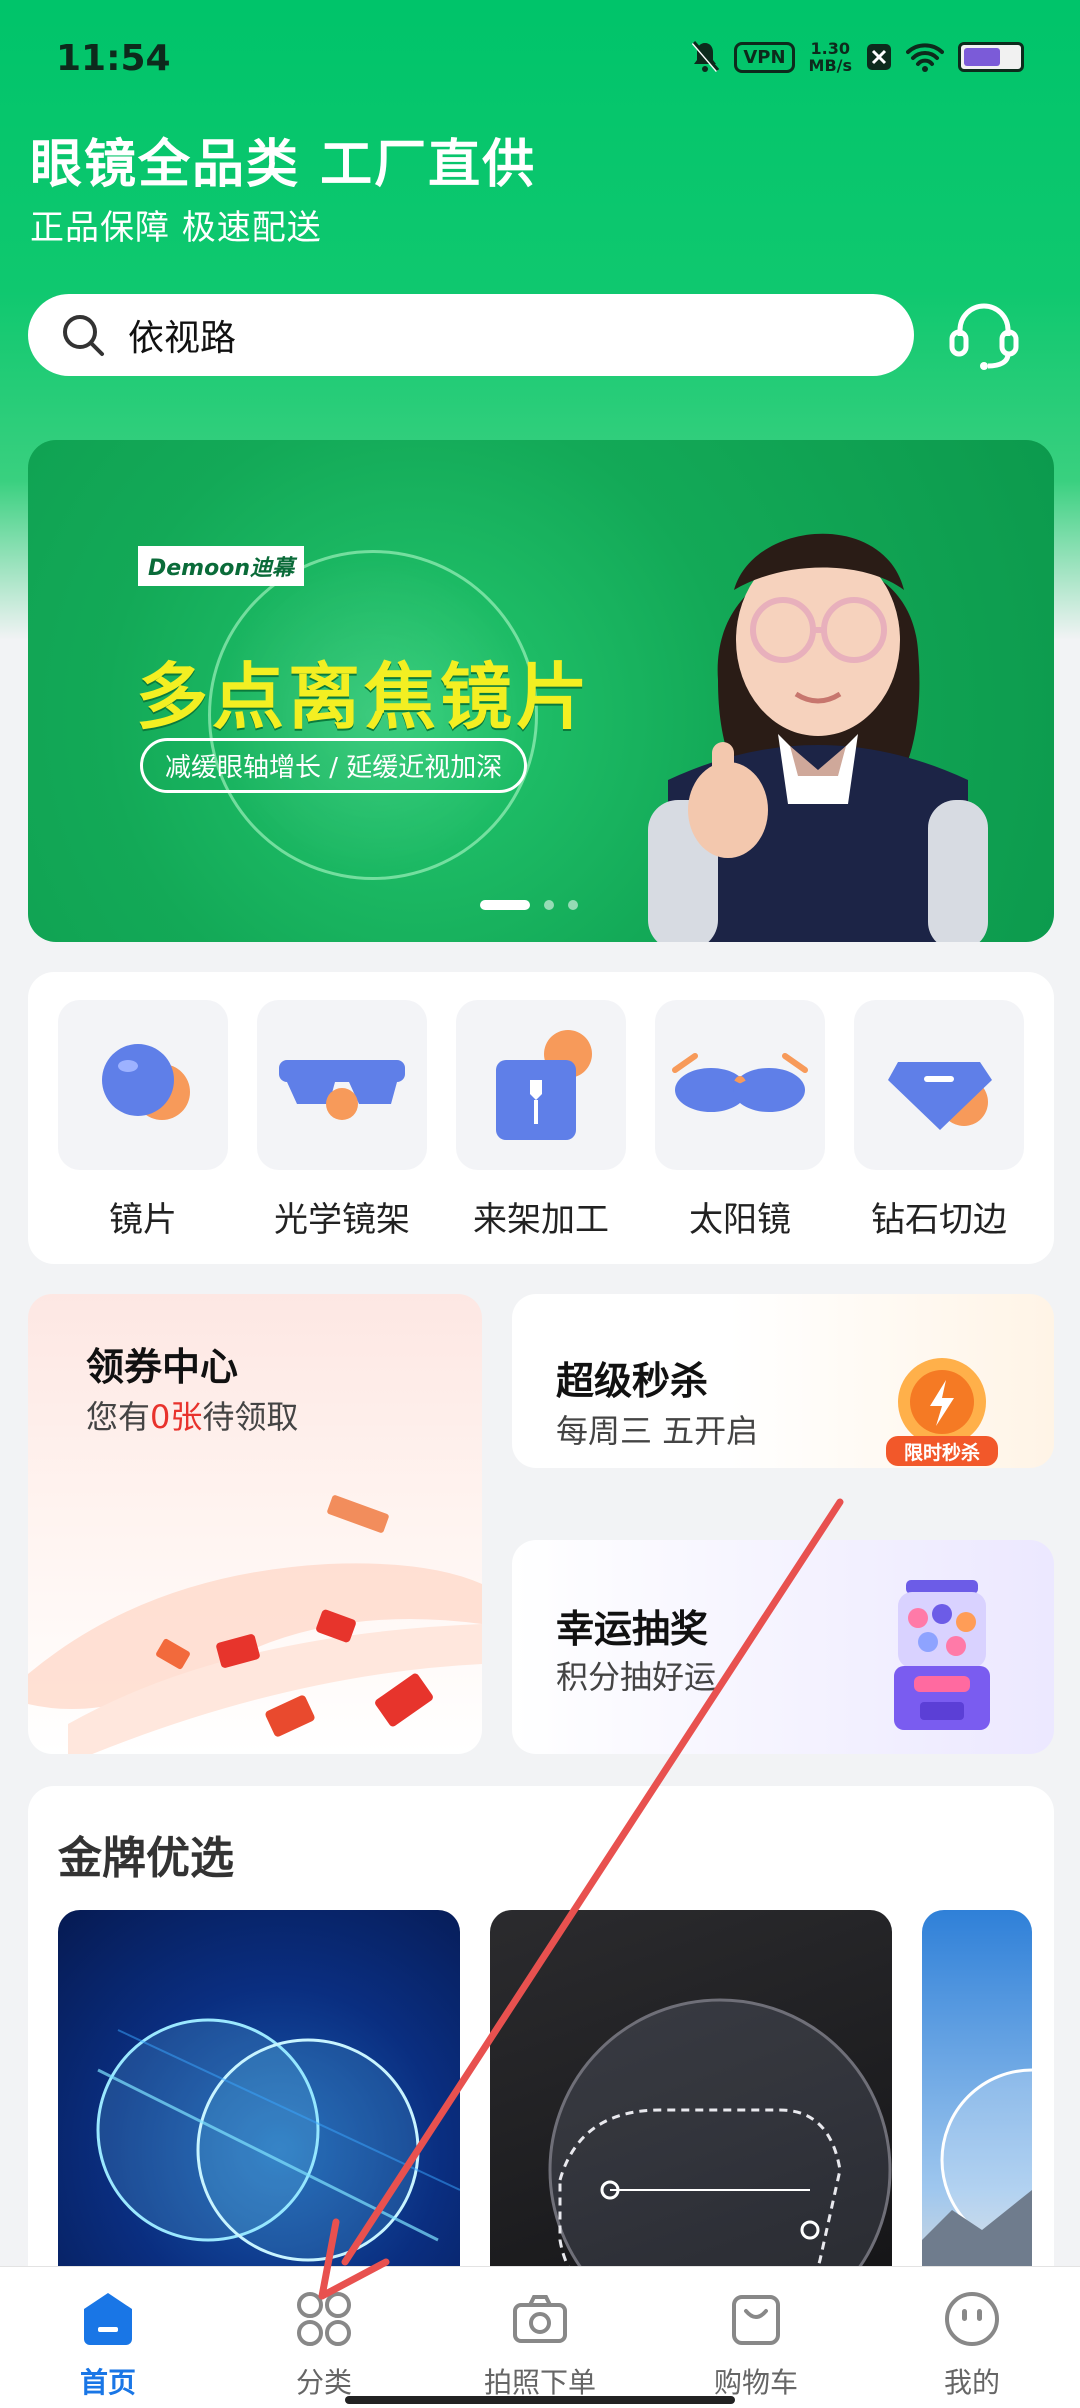 Image resolution: width=1080 pixels, height=2408 pixels. Describe the element at coordinates (83, 335) in the screenshot. I see `search-icon` at that location.